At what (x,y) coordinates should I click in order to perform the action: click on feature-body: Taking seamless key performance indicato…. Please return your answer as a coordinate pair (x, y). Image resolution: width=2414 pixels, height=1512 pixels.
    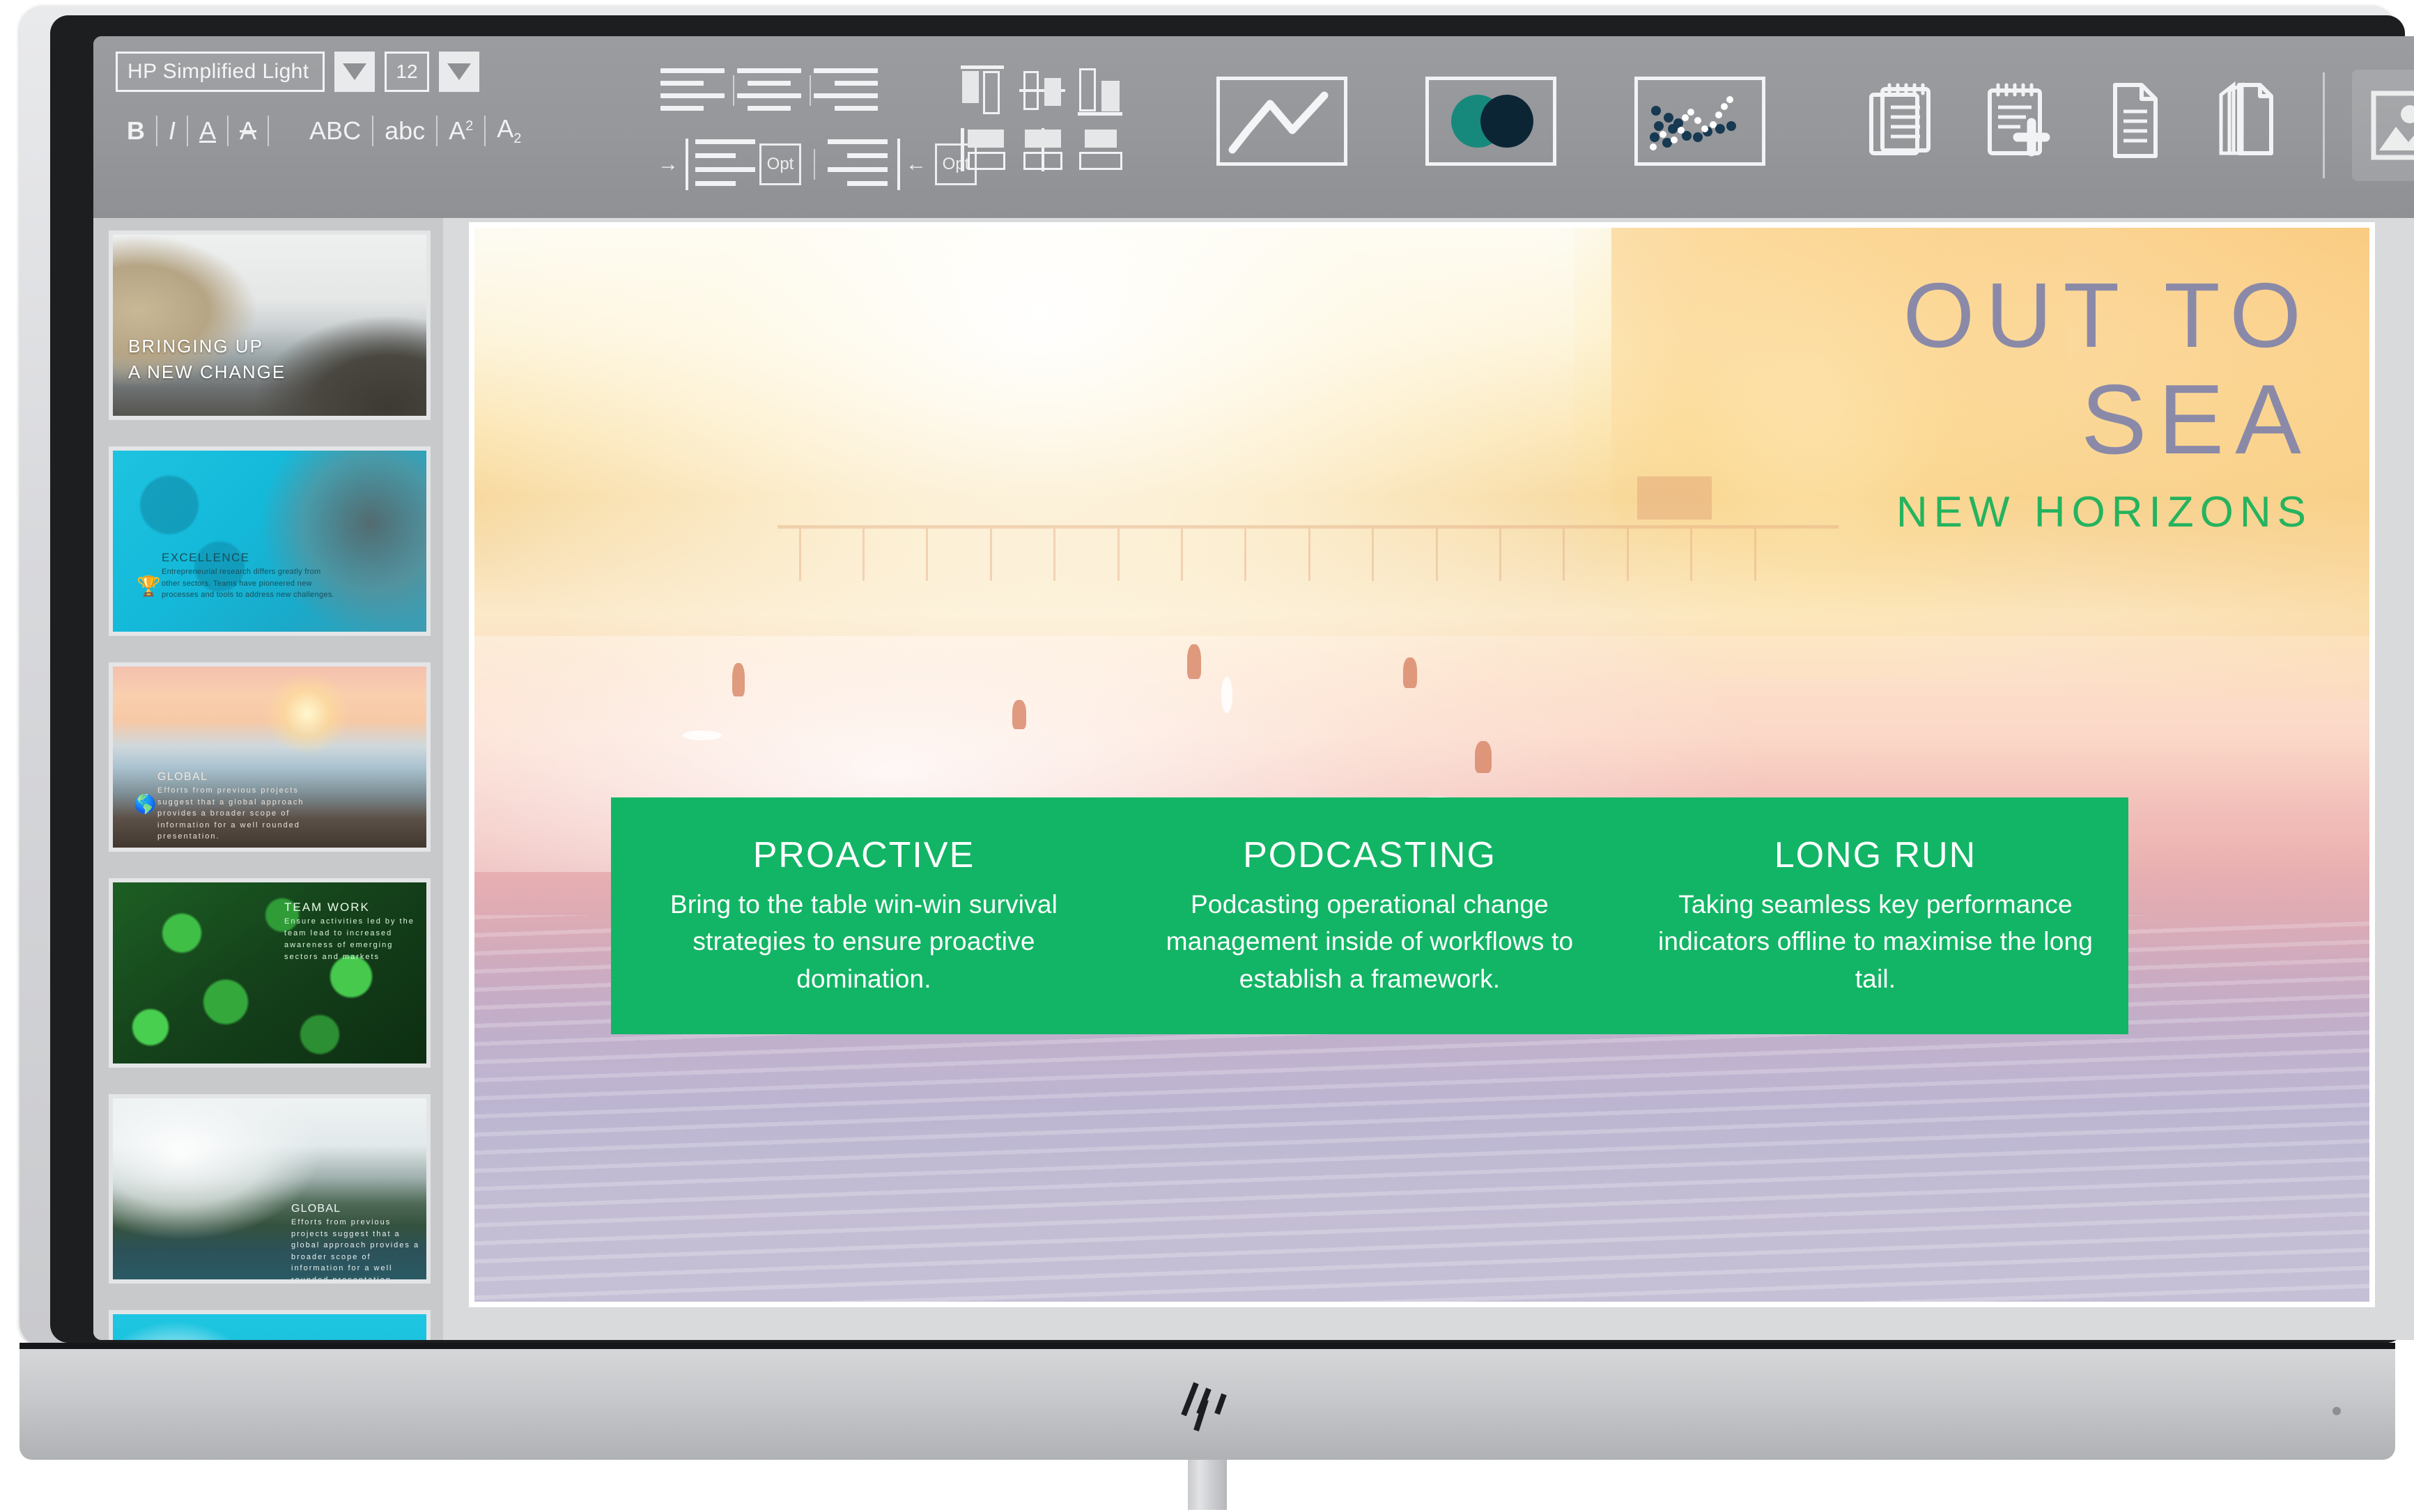
    Looking at the image, I should click on (1875, 941).